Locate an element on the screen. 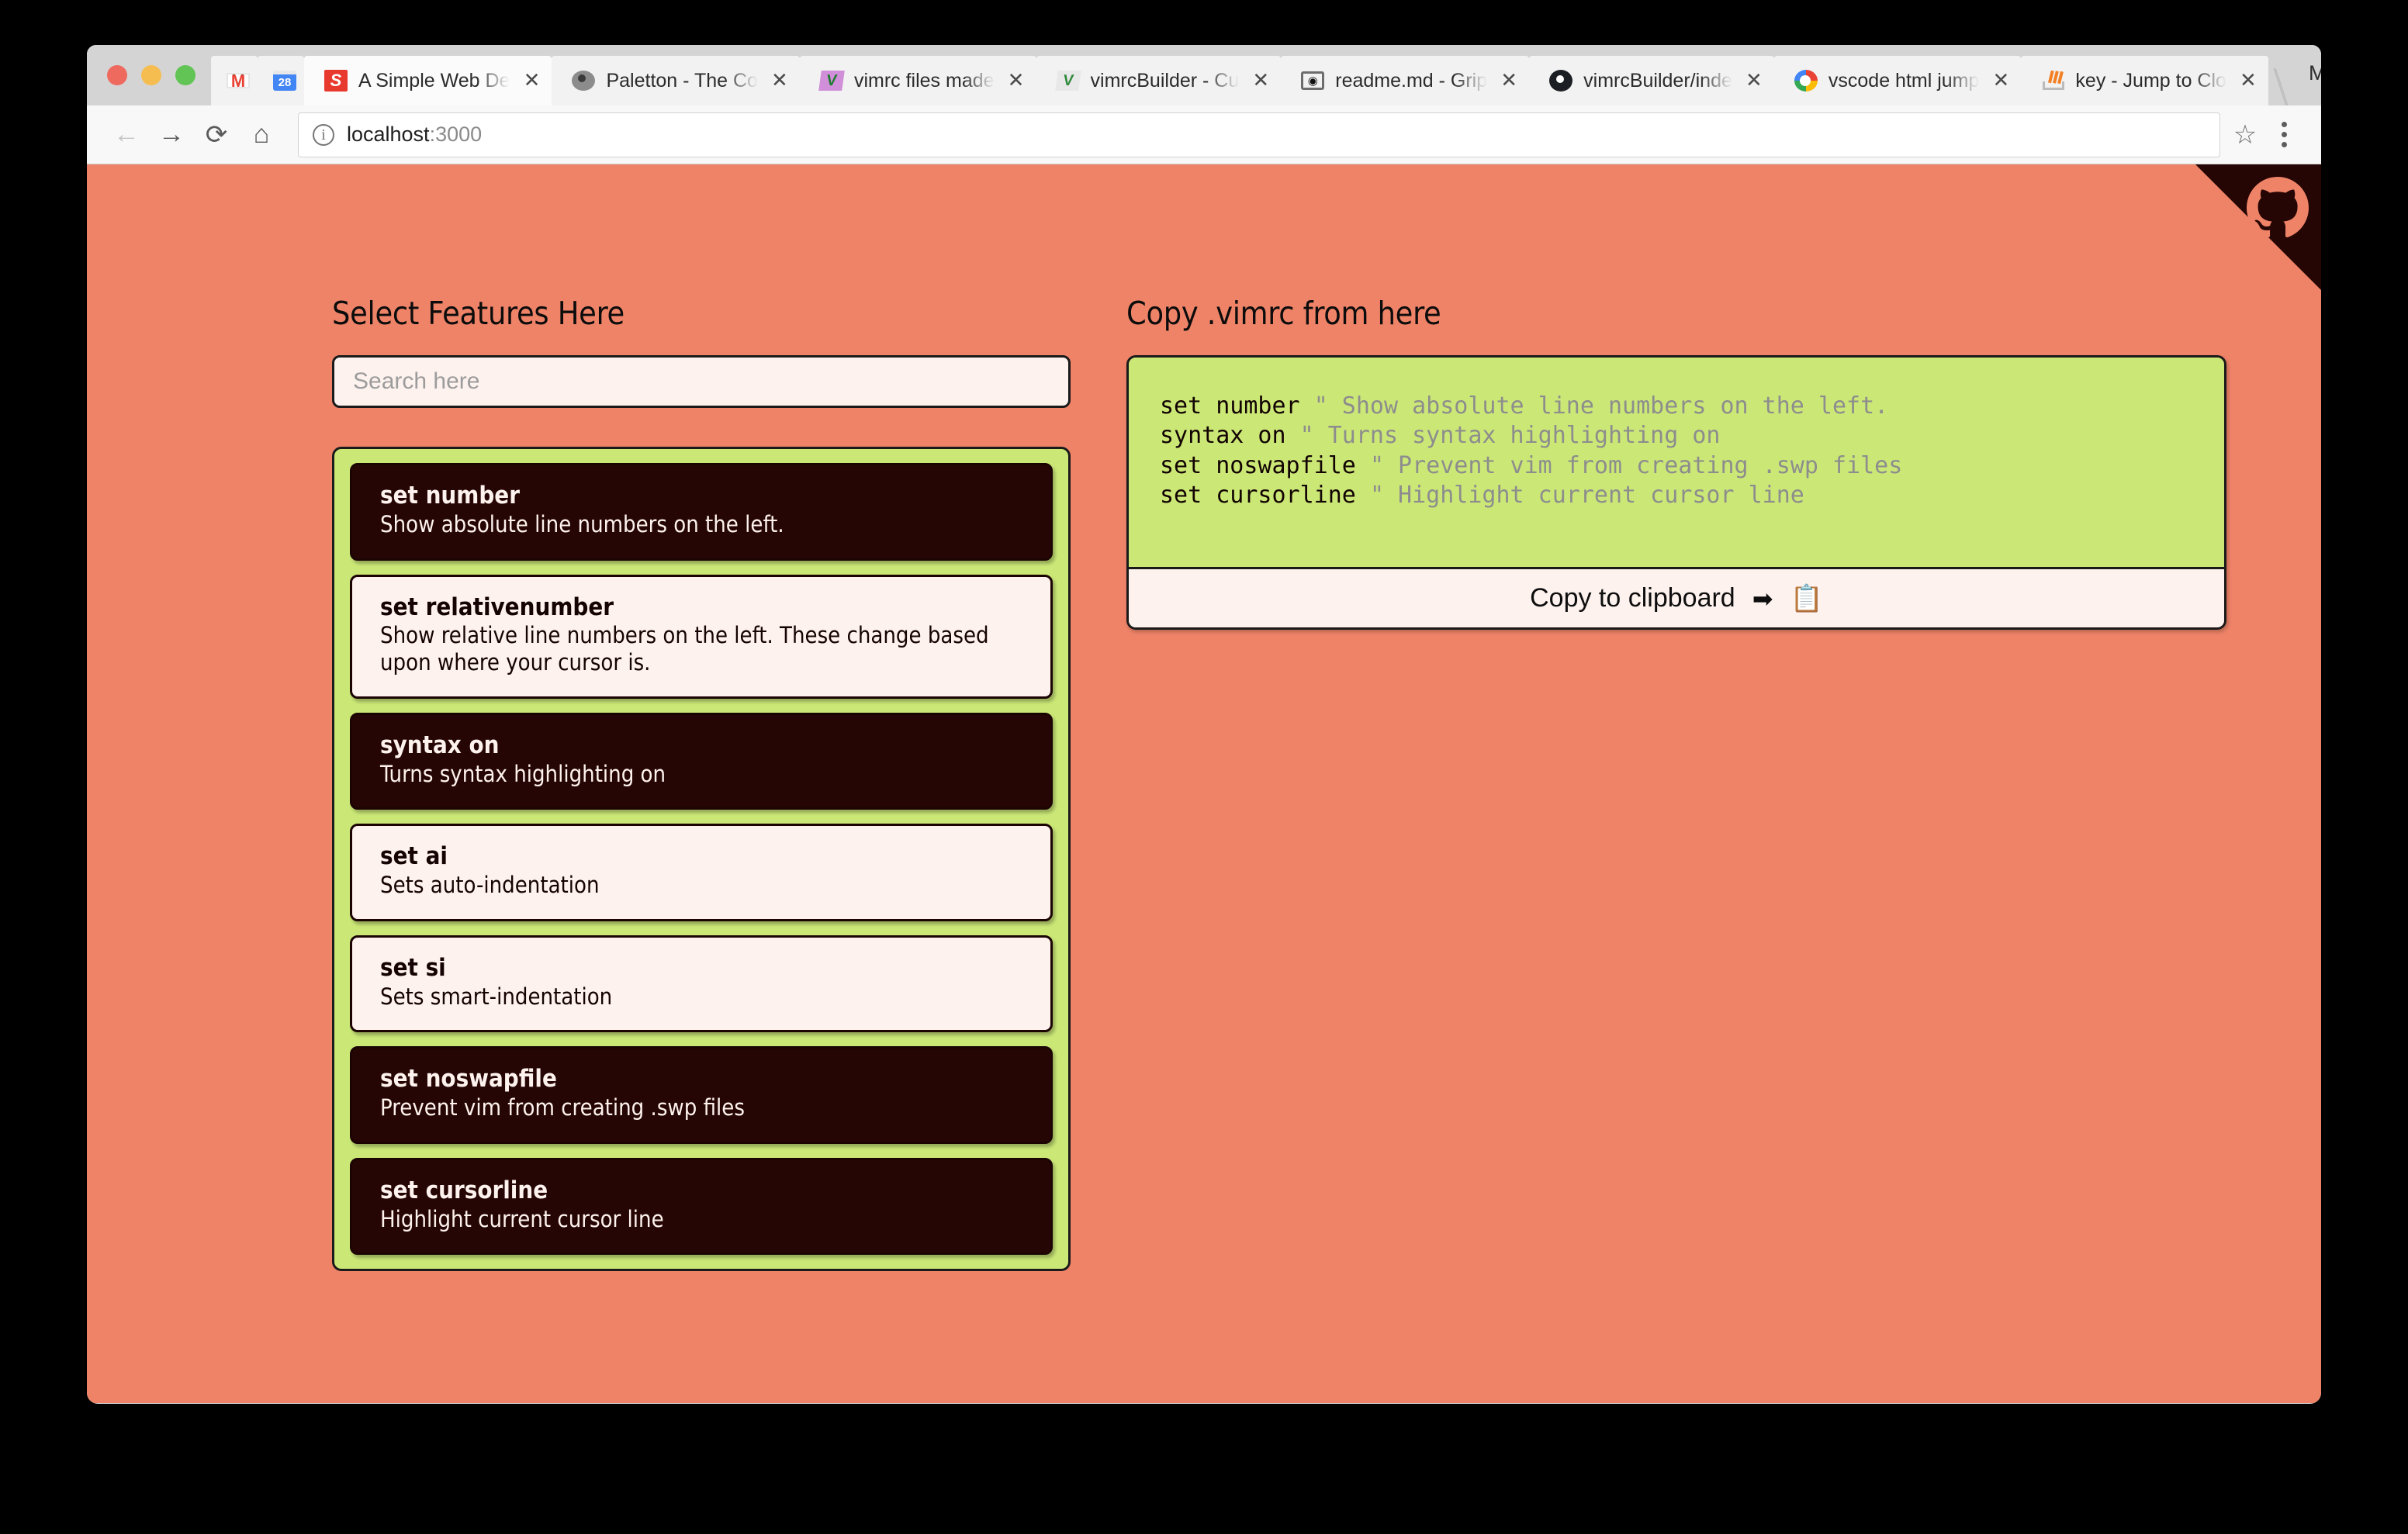  forward-button: → is located at coordinates (171, 134).